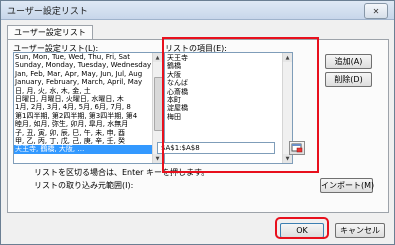  I want to click on custom-list-item: 睦月, 如月, 弥生, 卯月, 皐月, 水無月, so click(83, 124).